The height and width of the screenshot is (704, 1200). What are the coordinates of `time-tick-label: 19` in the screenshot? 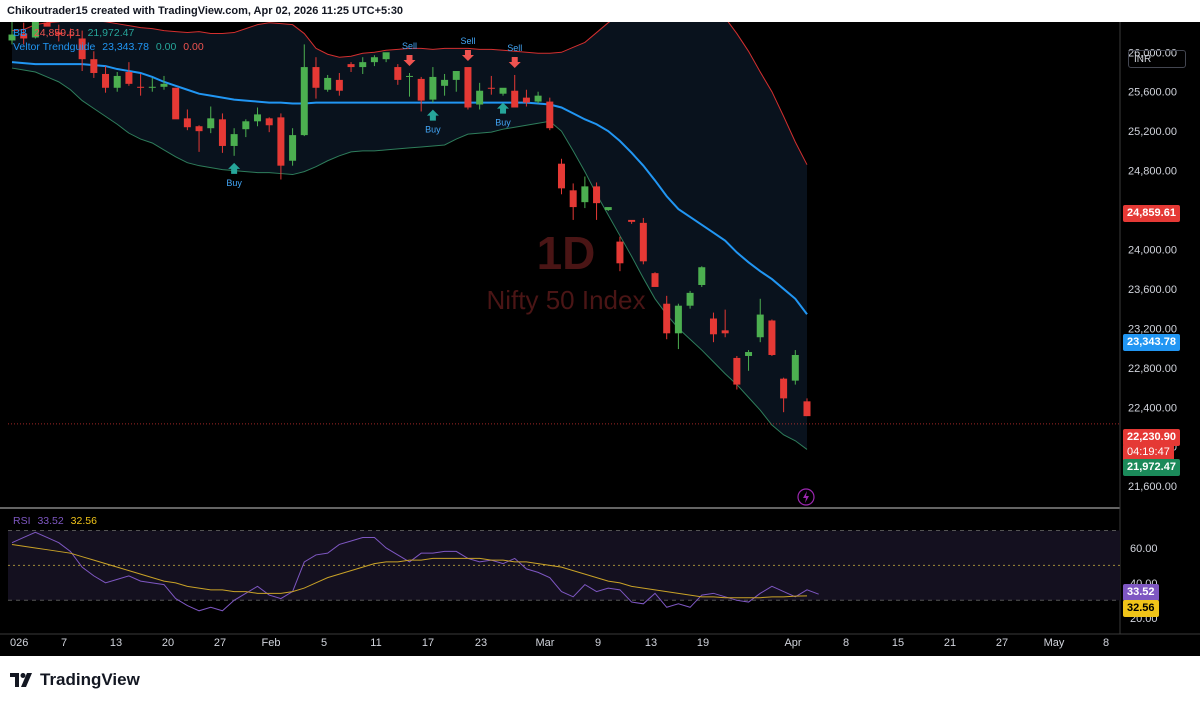 It's located at (703, 643).